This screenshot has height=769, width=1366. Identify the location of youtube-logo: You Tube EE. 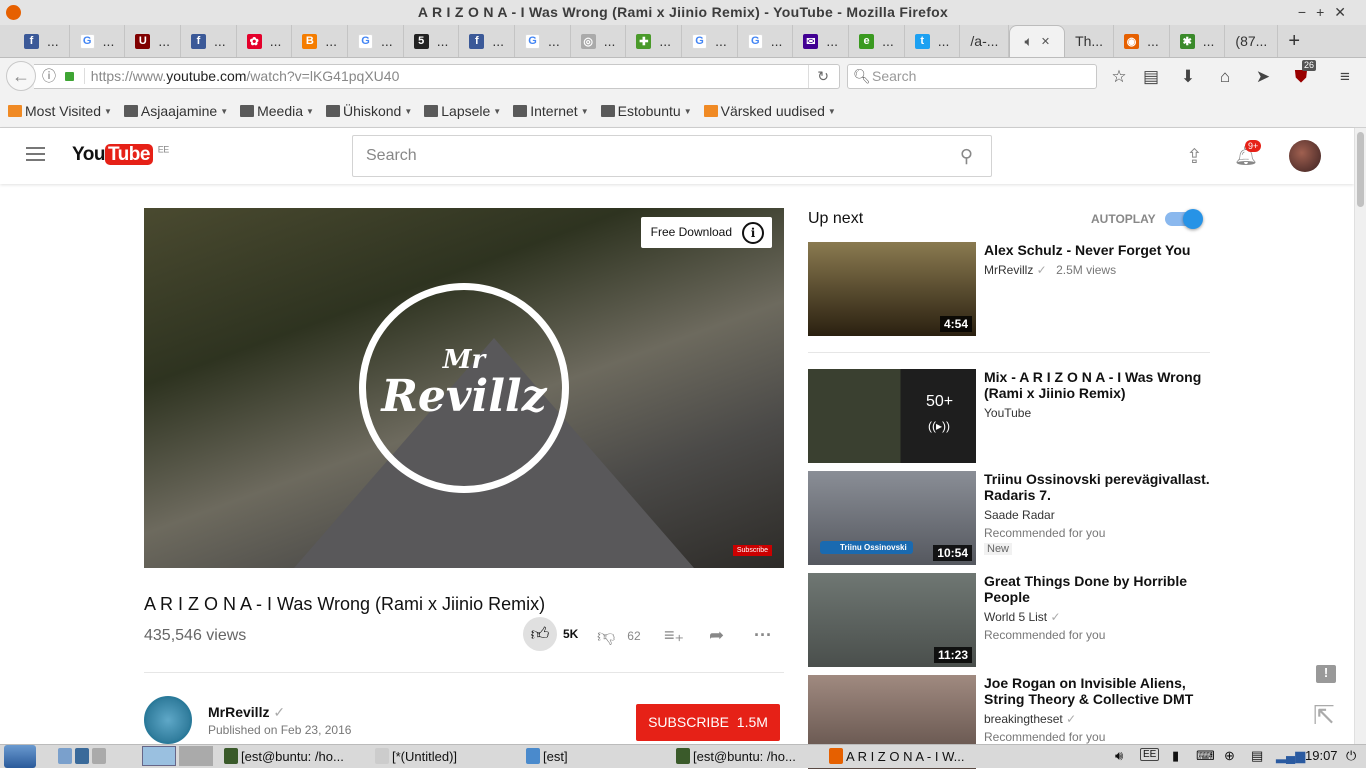
(120, 155).